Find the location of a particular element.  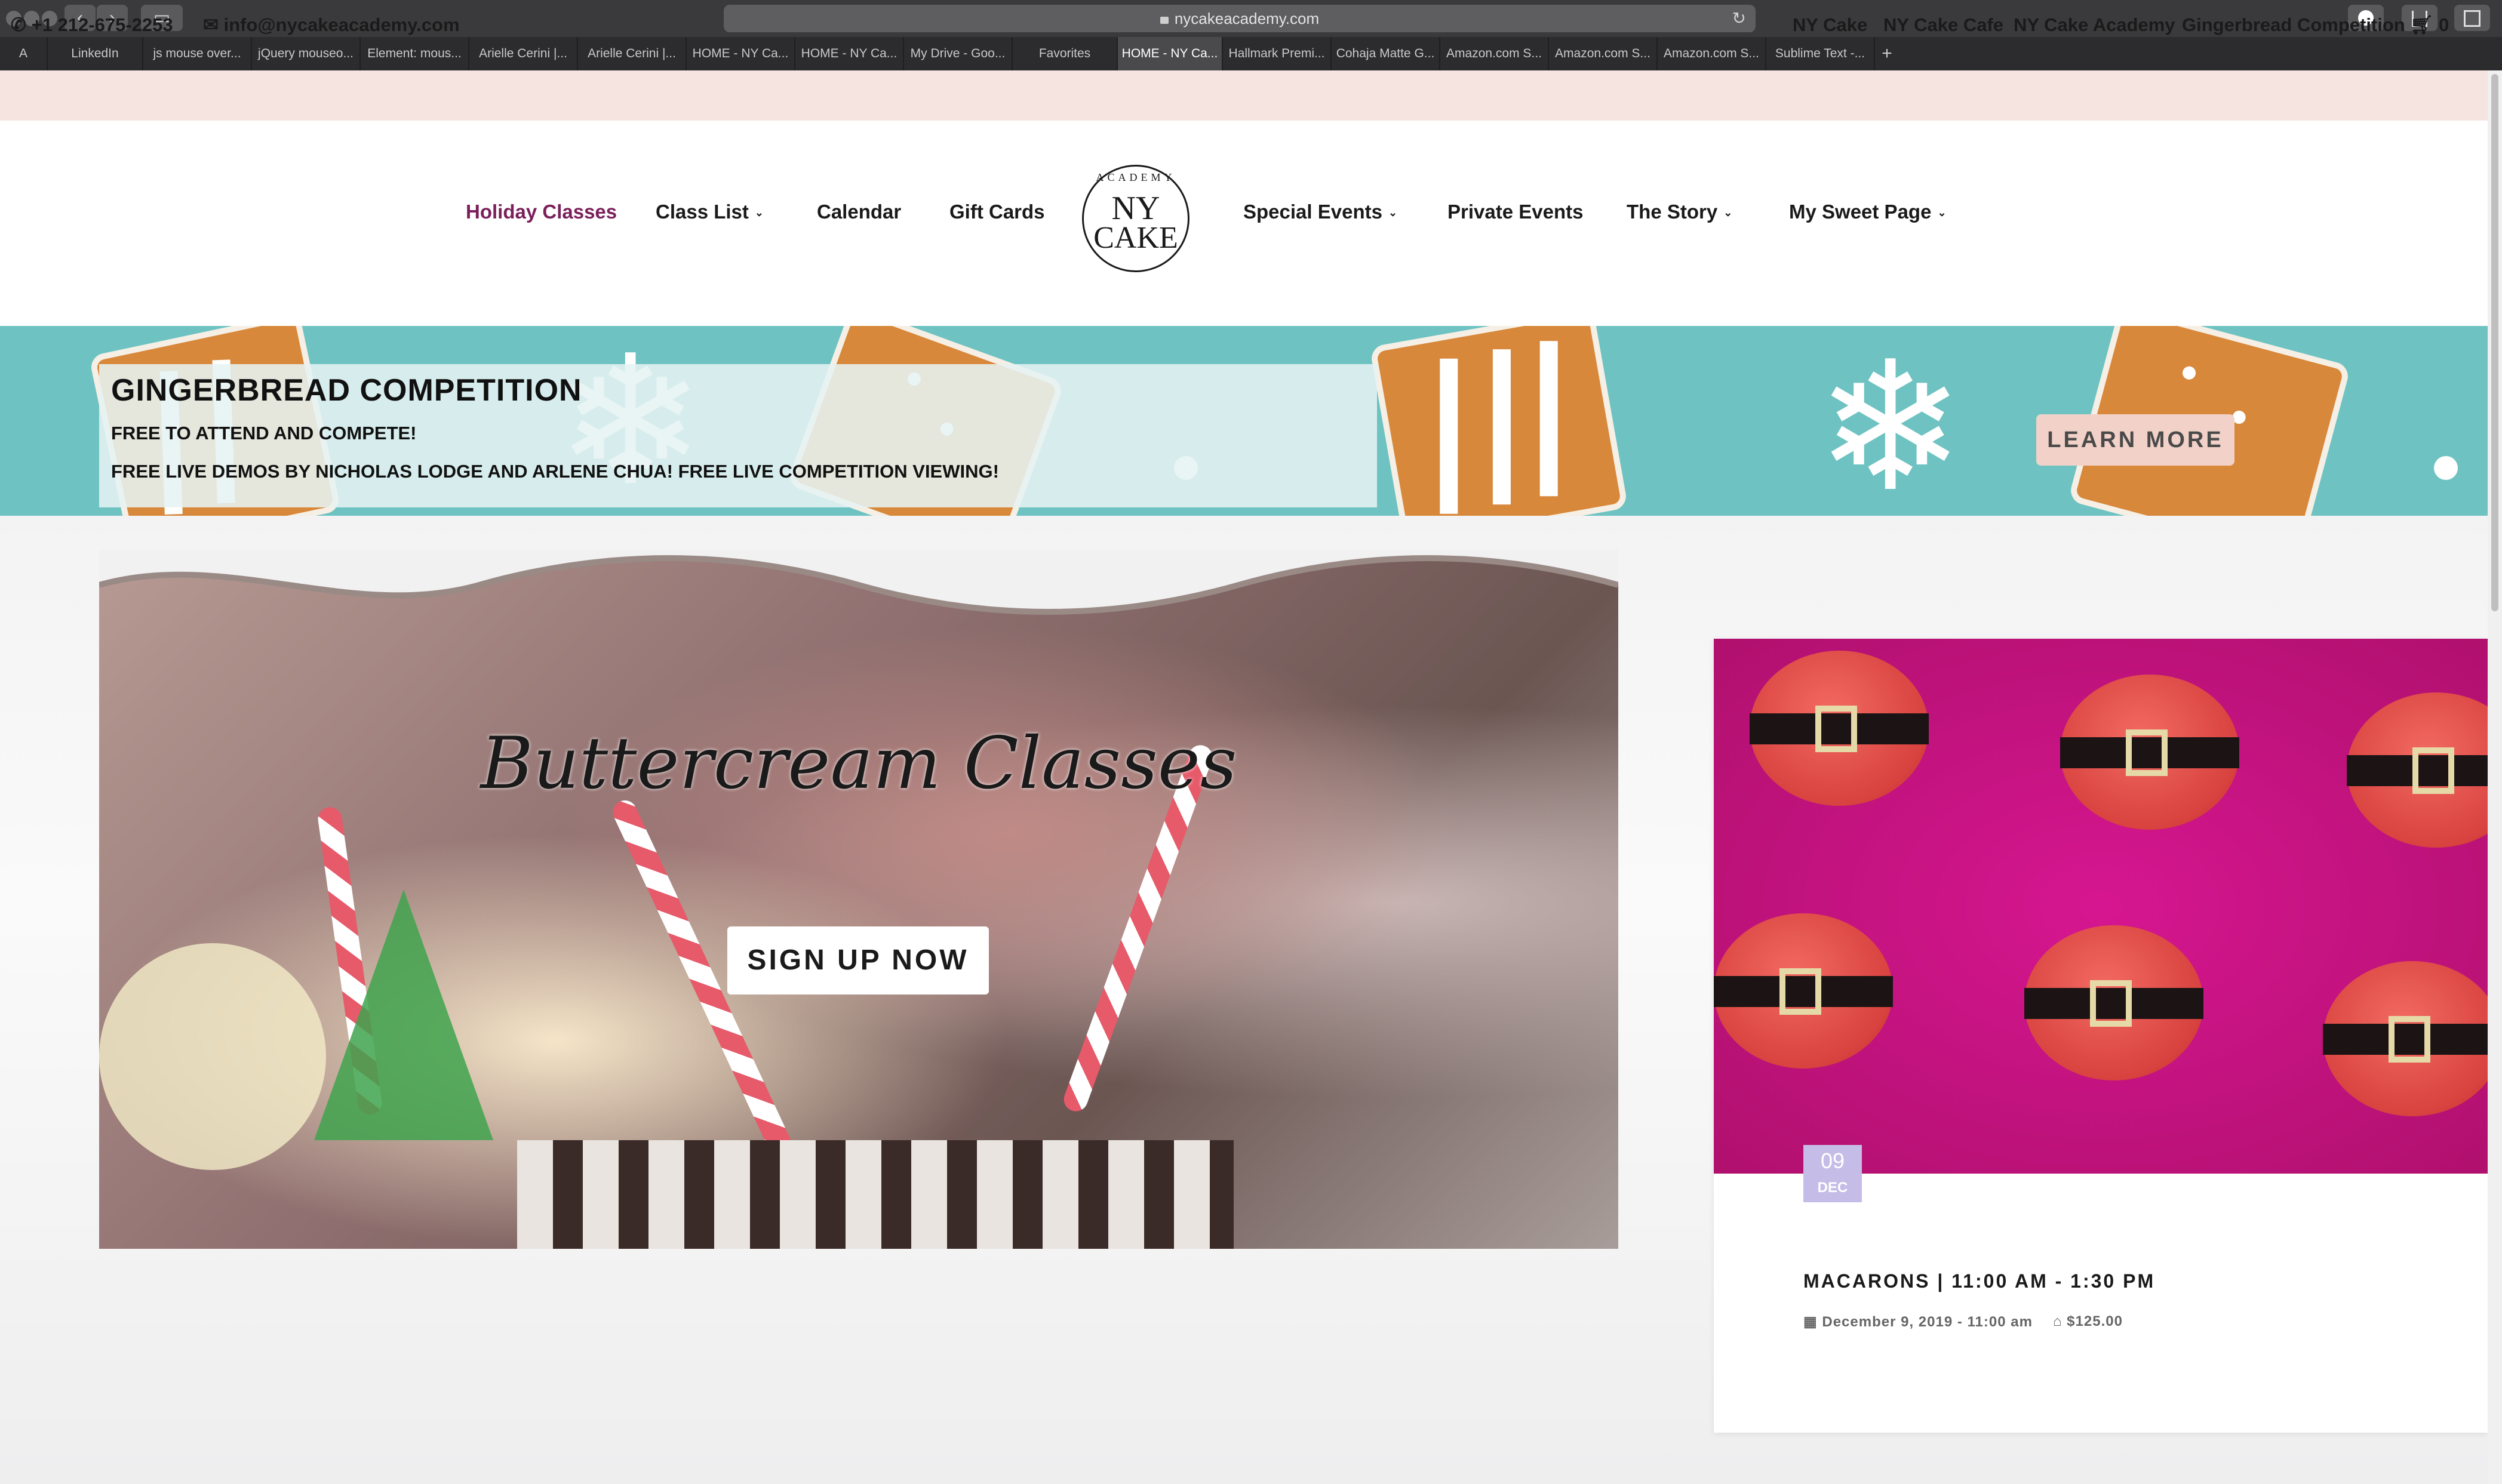

nav-special-events: Special Events ⌄ is located at coordinates (1320, 212).